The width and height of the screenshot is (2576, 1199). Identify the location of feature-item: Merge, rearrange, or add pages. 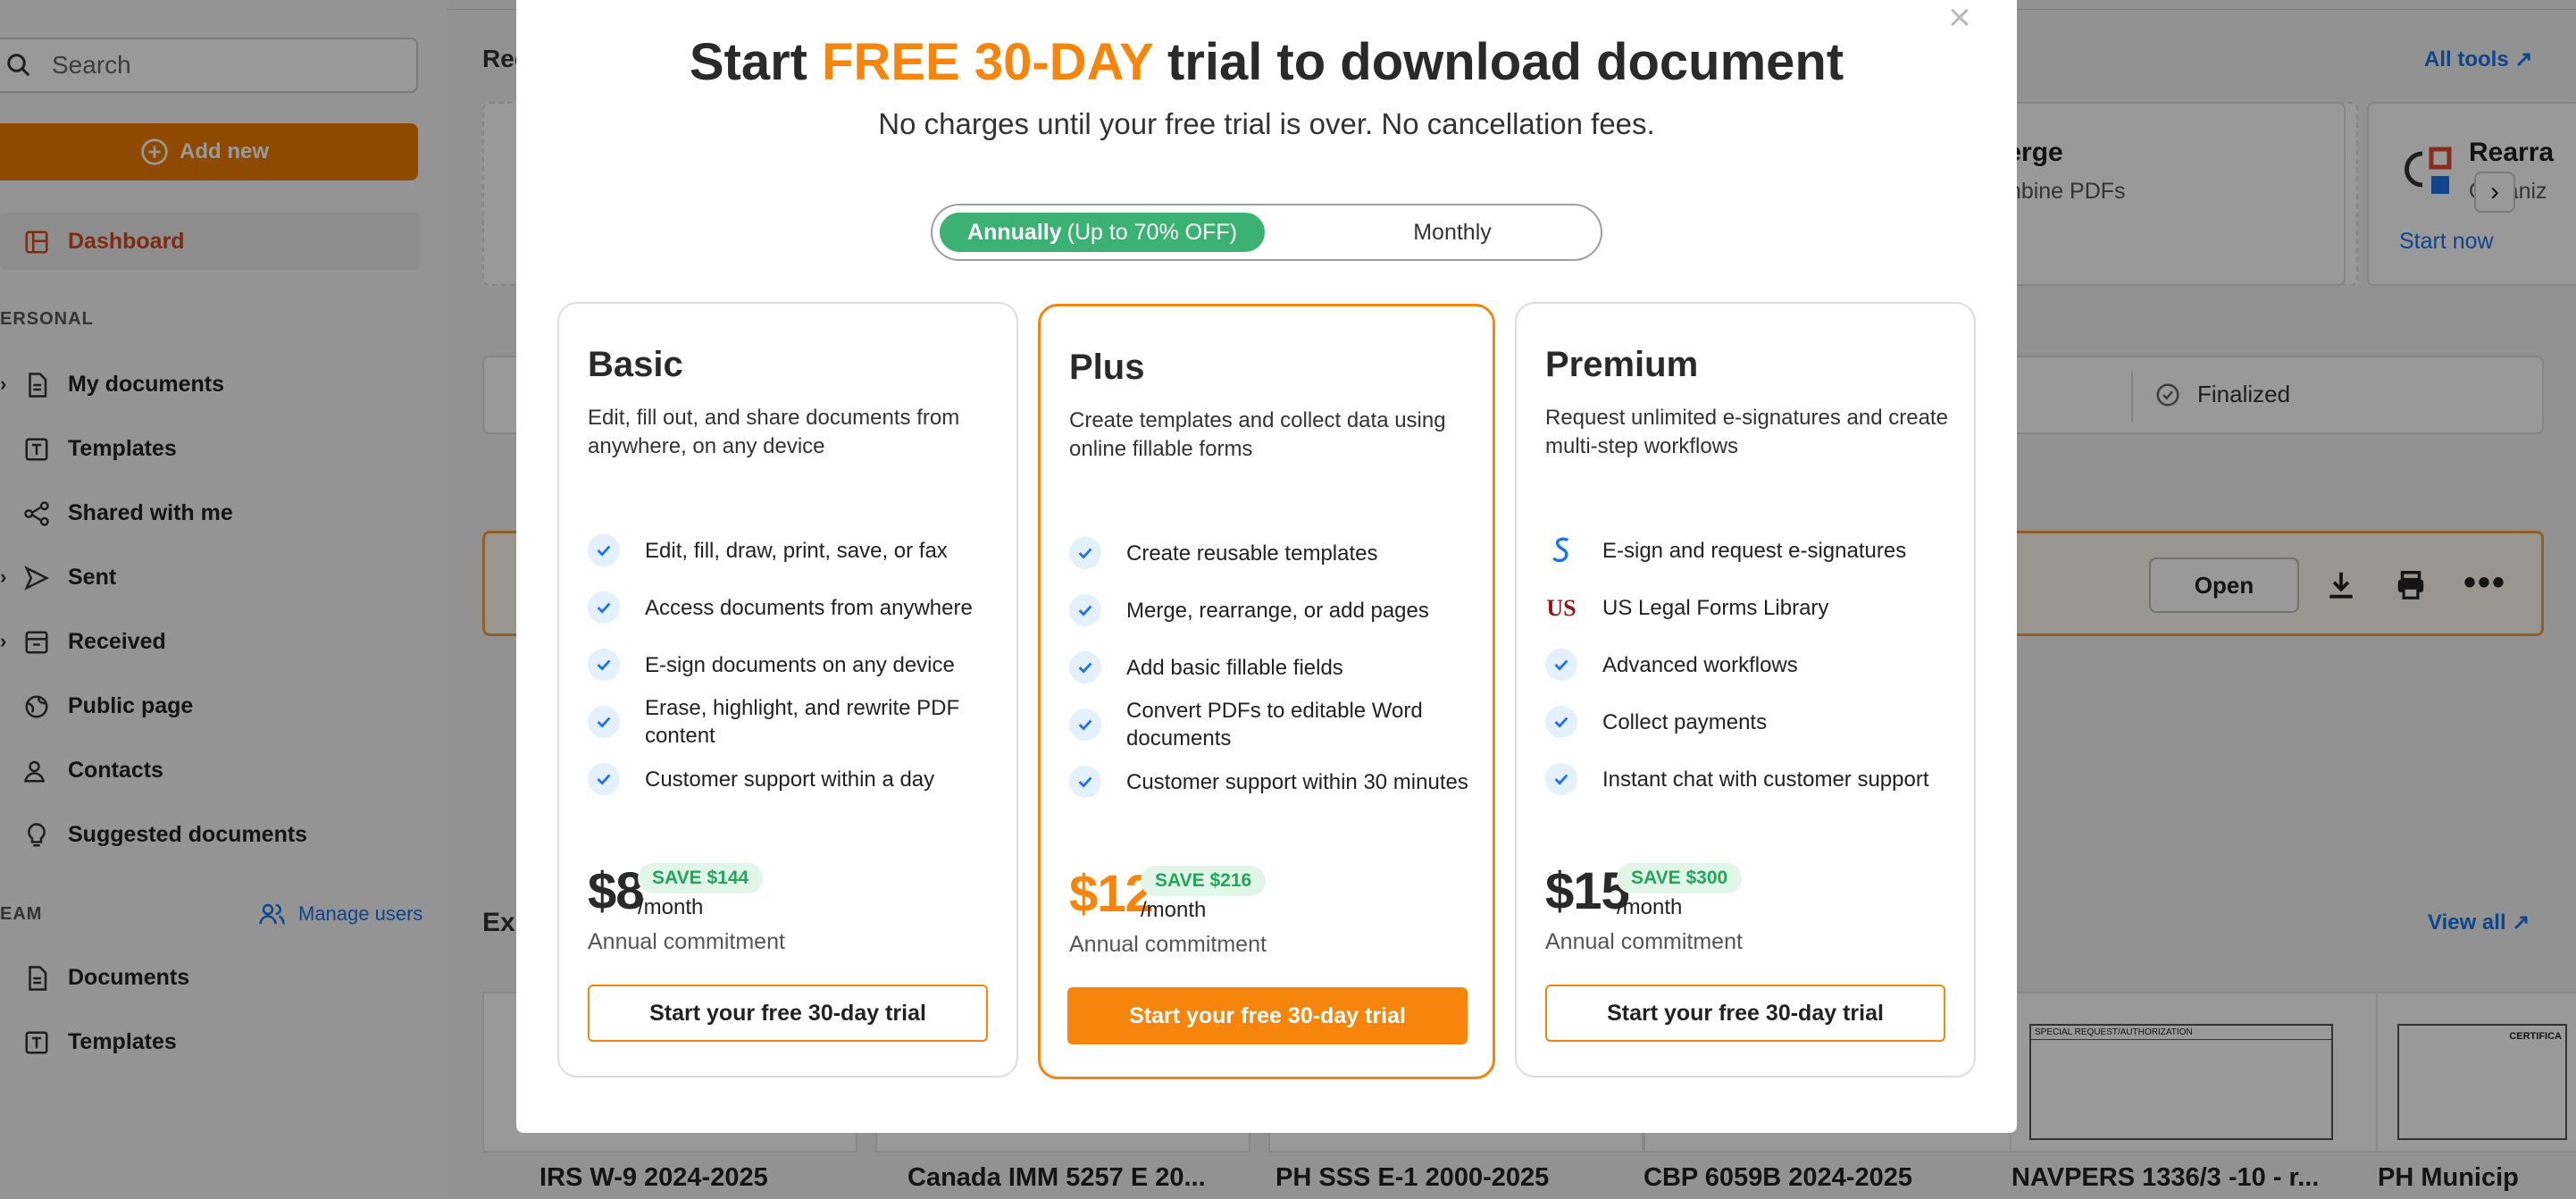
(1275, 610).